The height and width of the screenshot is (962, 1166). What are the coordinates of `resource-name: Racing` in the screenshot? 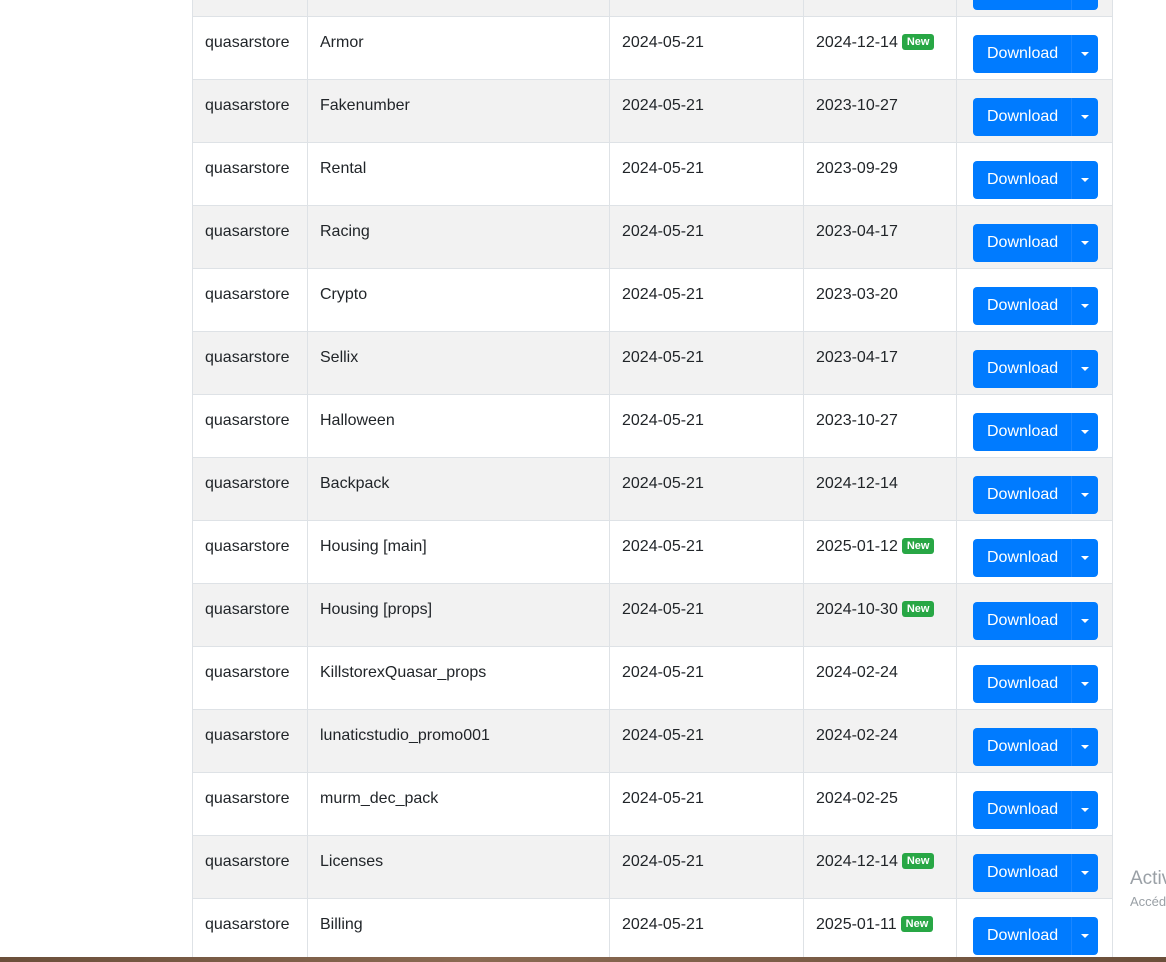 It's located at (345, 231).